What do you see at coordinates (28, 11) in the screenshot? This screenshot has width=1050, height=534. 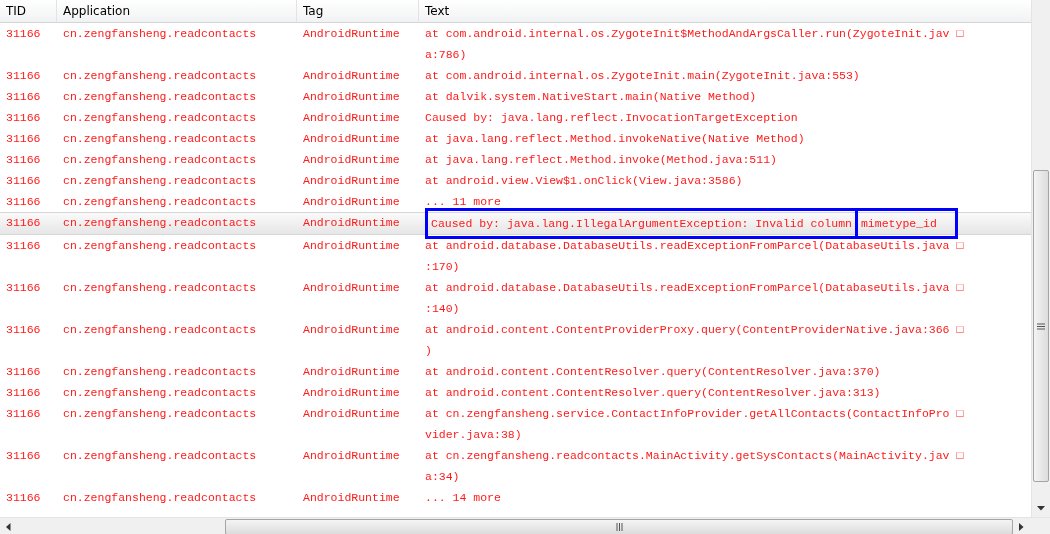 I see `column-header: TID` at bounding box center [28, 11].